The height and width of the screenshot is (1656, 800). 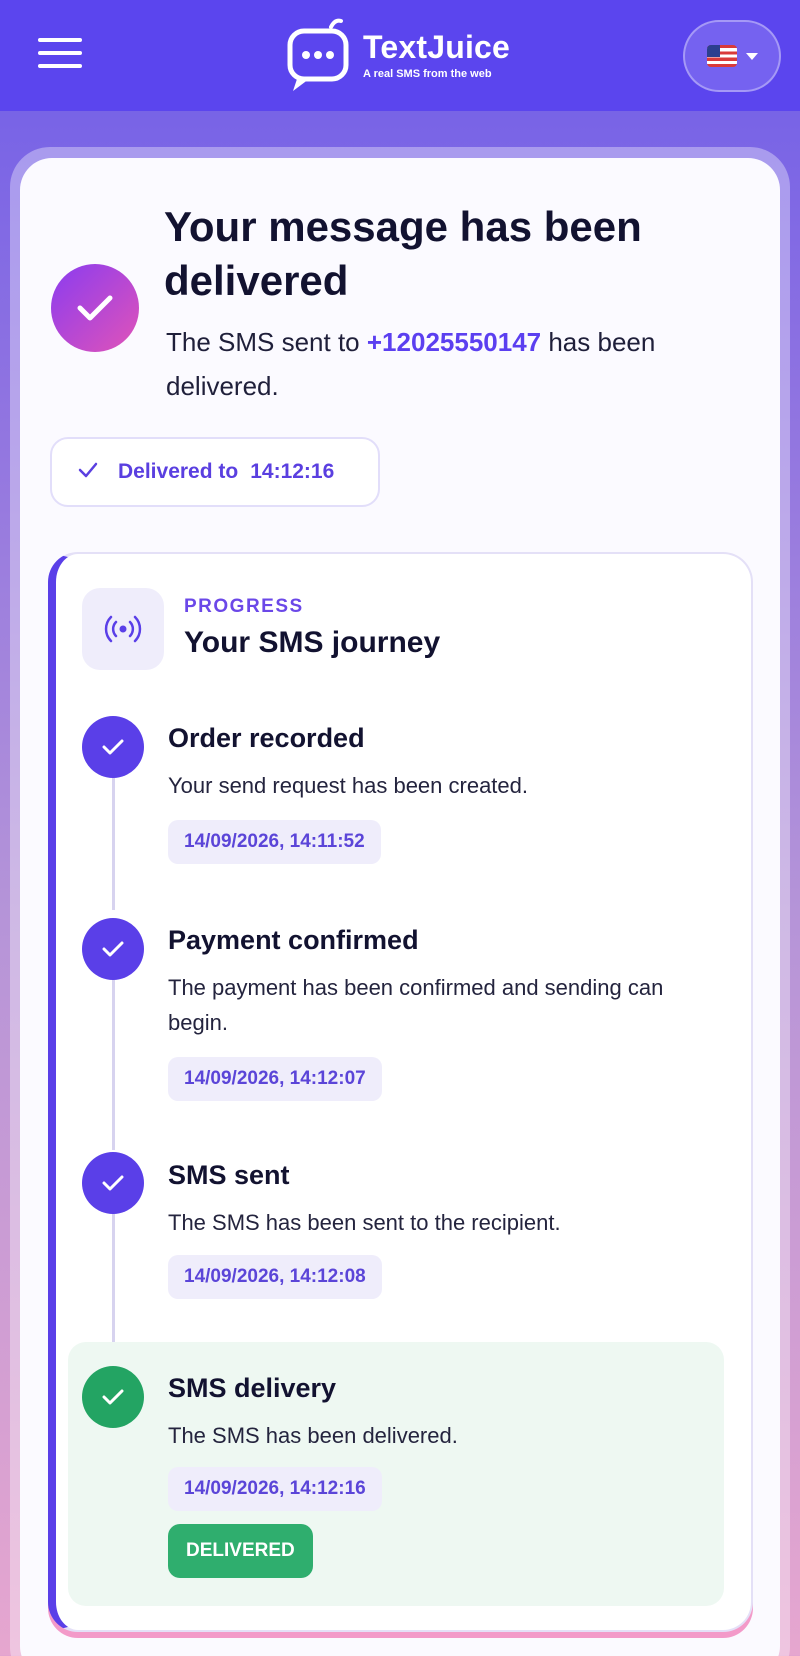 I want to click on broadcast-icon, so click(x=123, y=629).